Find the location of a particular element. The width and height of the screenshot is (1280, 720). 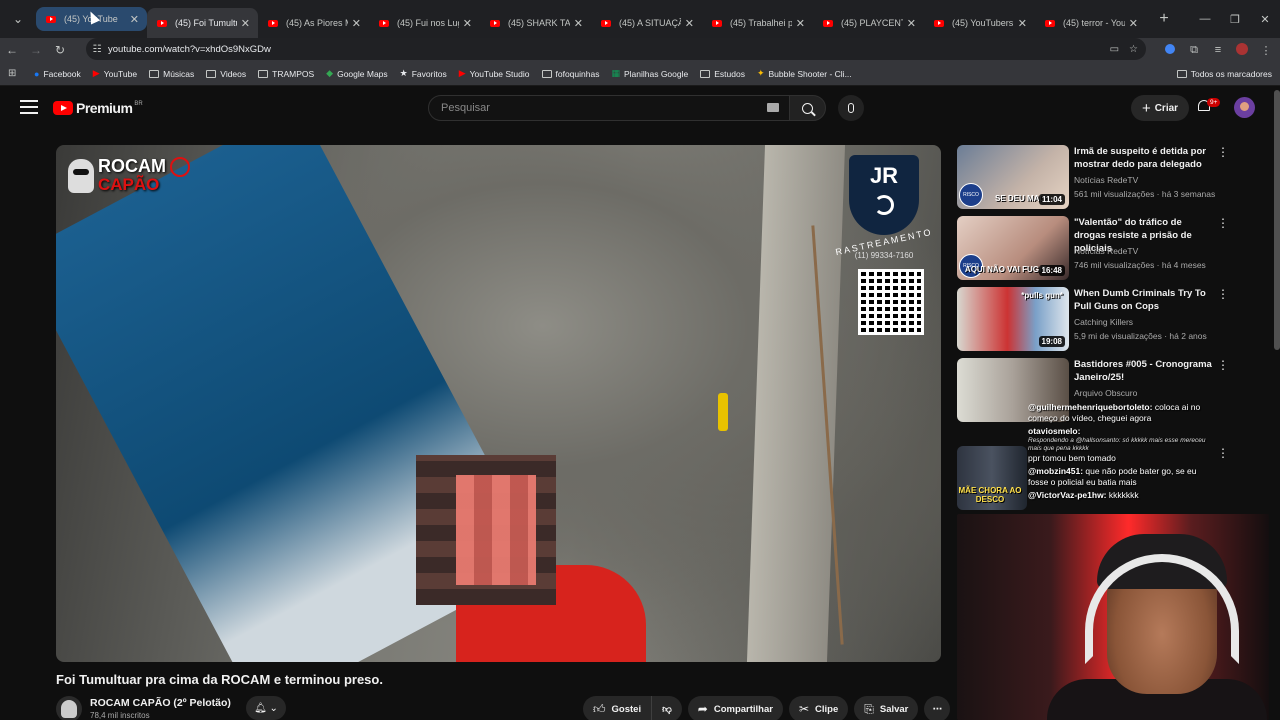

browser-tab: (45) YouTubers Co ✕ is located at coordinates (979, 23).